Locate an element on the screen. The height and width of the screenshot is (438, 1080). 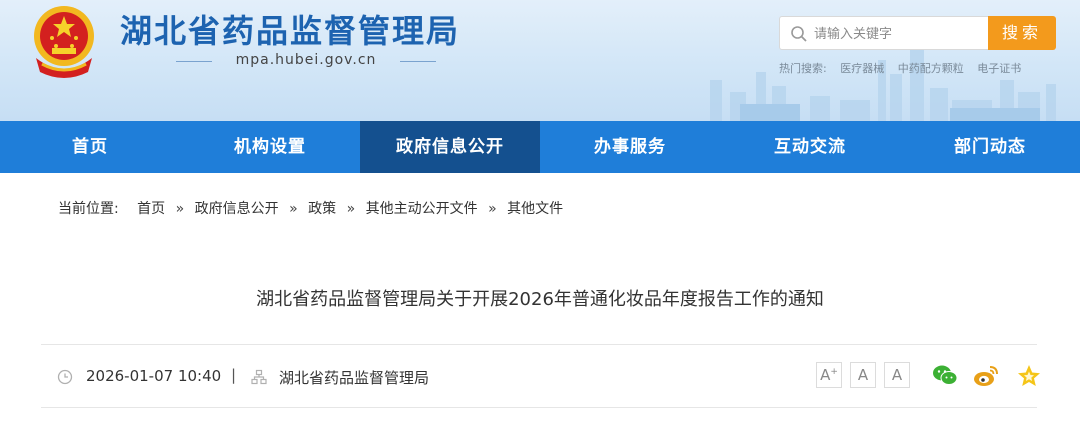
search-button: 搜索 is located at coordinates (1022, 33).